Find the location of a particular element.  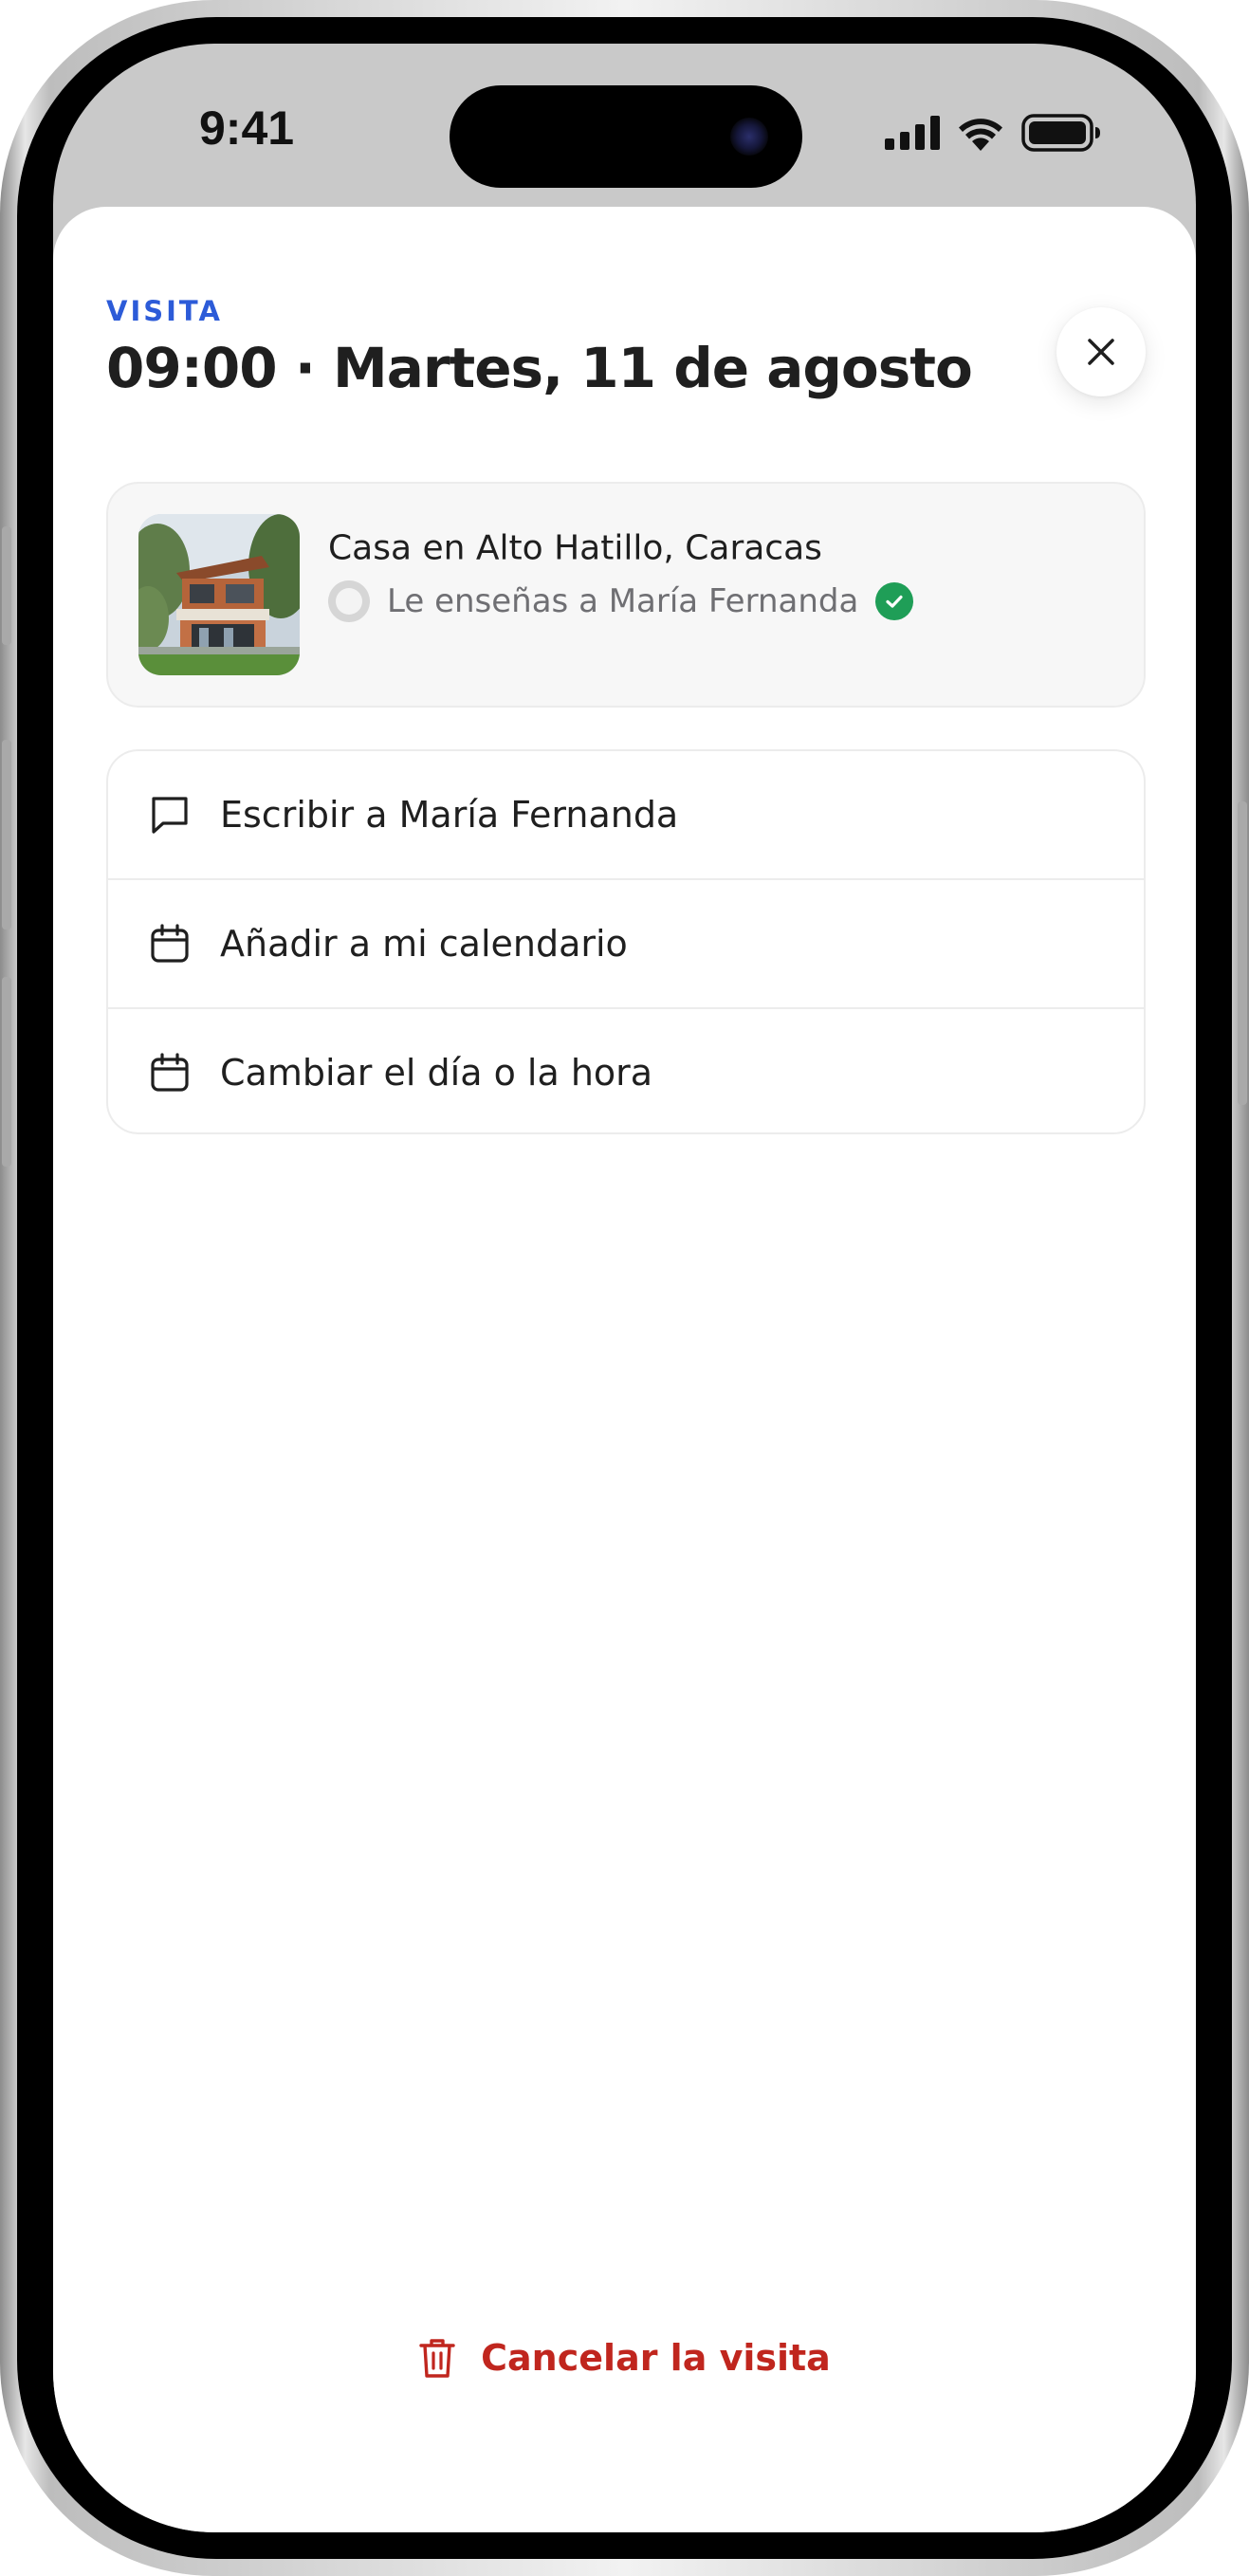

sheet-eyebrow: VISITA is located at coordinates (164, 311).